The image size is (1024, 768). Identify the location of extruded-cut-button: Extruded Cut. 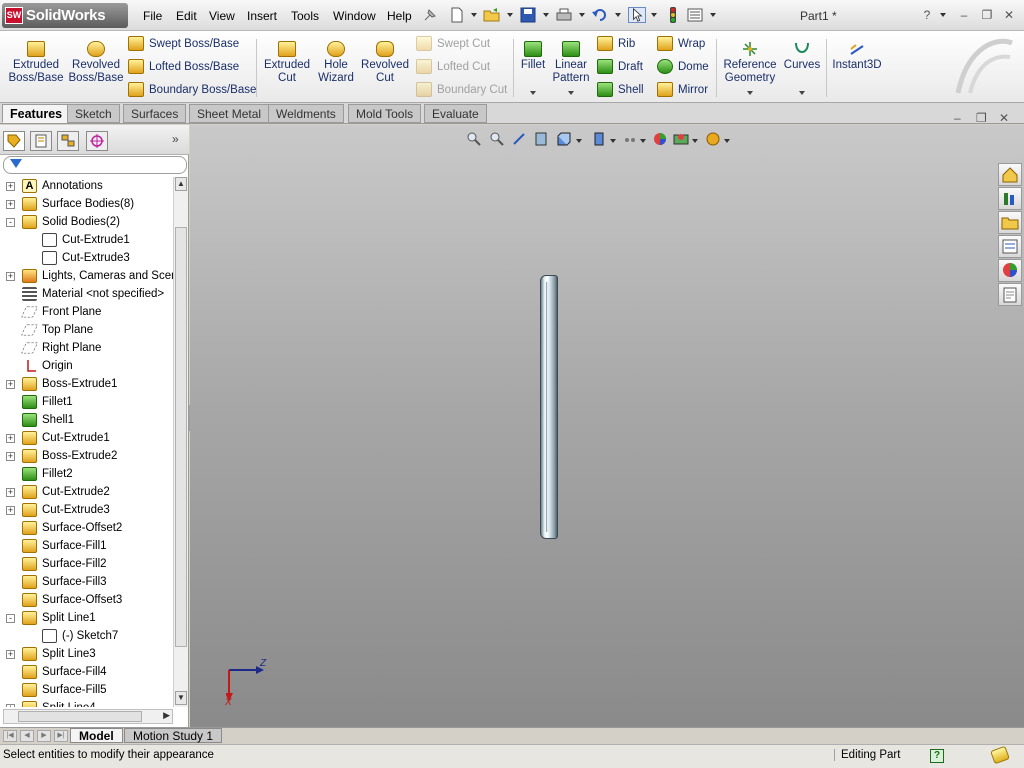
(287, 60).